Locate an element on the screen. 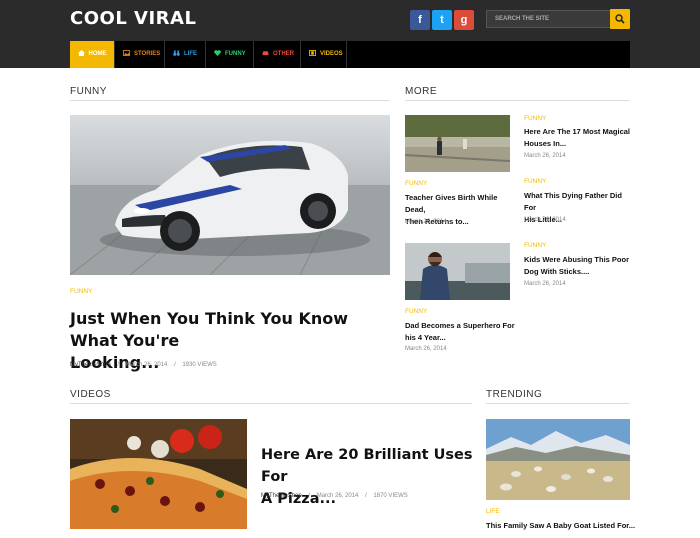 The width and height of the screenshot is (700, 538). nav-item-funny: FUNNY is located at coordinates (229, 54).